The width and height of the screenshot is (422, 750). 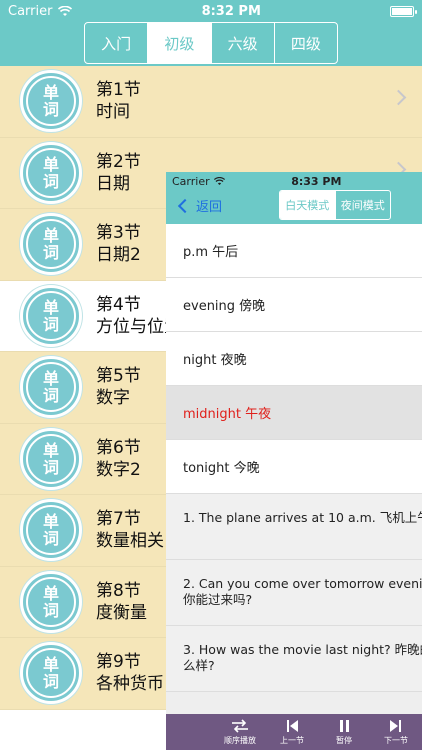 I want to click on shuffle-icon, so click(x=240, y=725).